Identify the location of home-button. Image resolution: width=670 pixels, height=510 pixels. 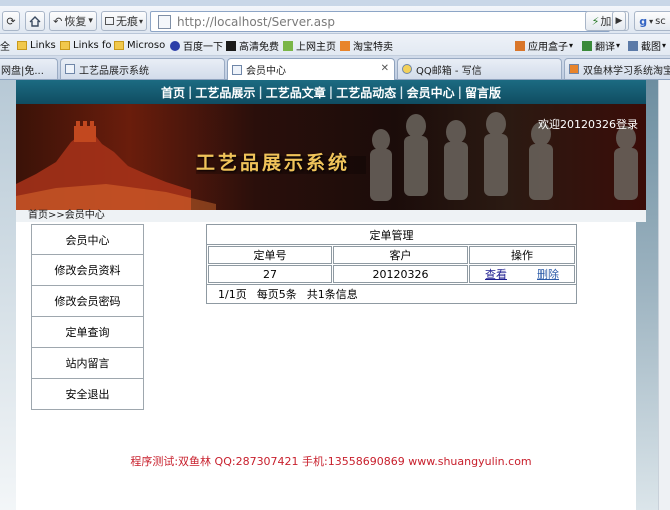
(35, 21).